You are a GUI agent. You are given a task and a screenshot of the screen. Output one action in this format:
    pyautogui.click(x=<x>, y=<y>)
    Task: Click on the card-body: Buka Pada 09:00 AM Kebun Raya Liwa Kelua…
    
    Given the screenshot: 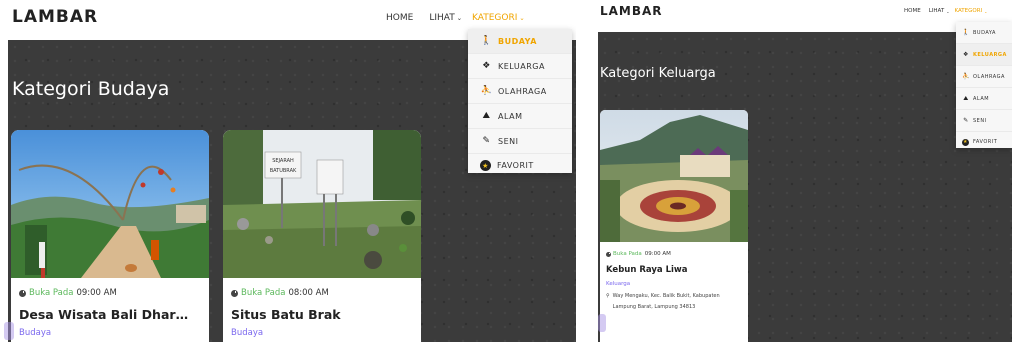 What is the action you would take?
    pyautogui.click(x=674, y=277)
    